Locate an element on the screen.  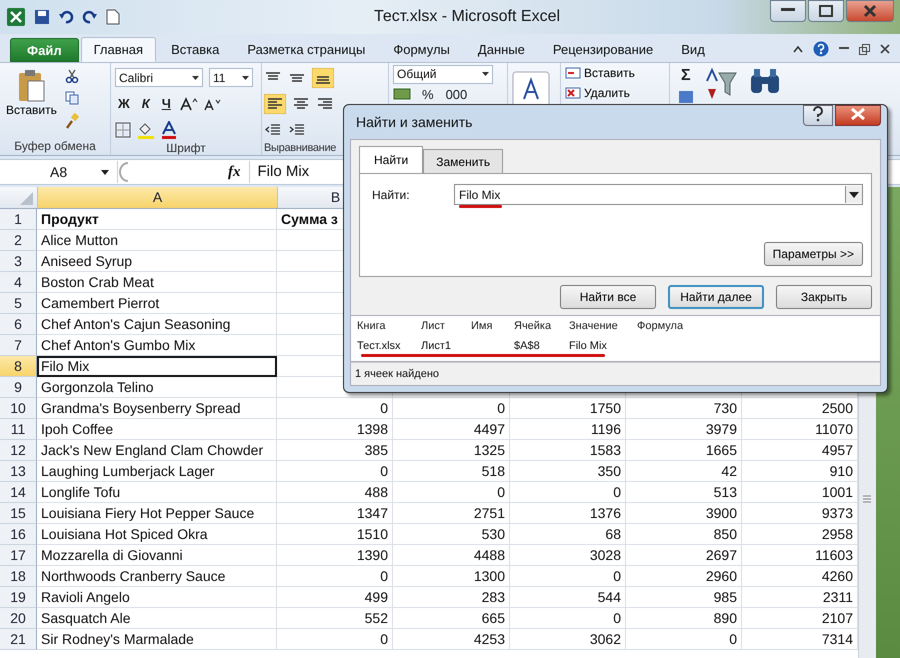
italic-button: К is located at coordinates (145, 103).